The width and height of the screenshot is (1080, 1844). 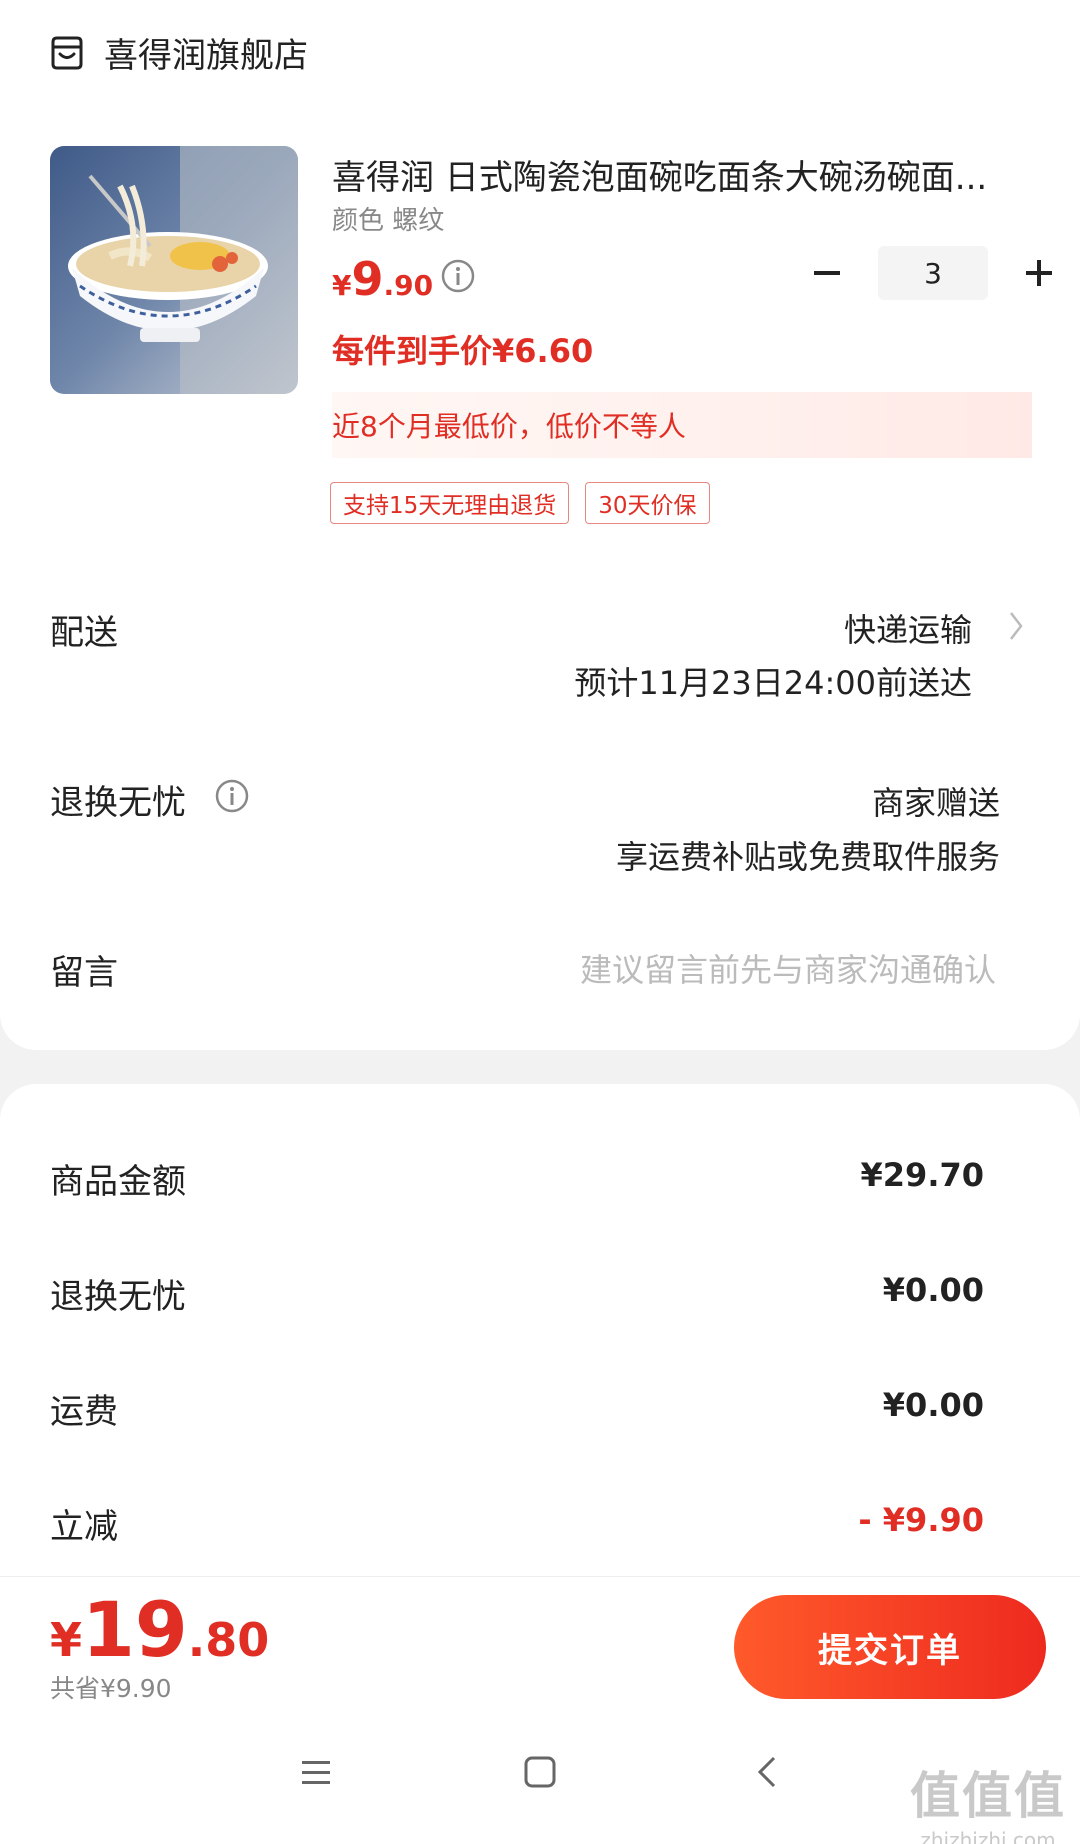 What do you see at coordinates (367, 279) in the screenshot?
I see `price-integer: 9` at bounding box center [367, 279].